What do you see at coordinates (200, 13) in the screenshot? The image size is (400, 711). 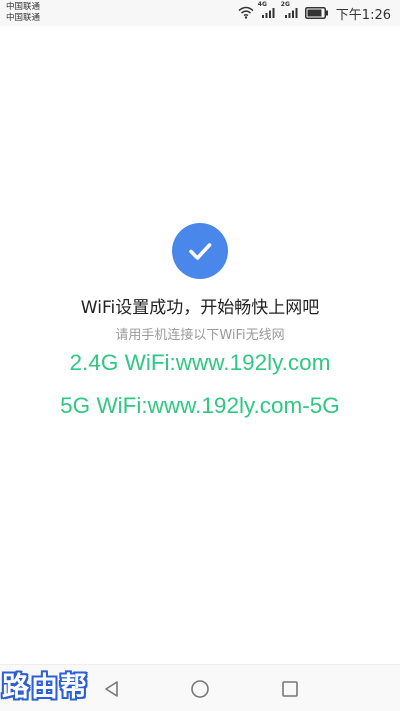 I see `status-bar: 中国联通 中国联通 4G 2G 下午1:26` at bounding box center [200, 13].